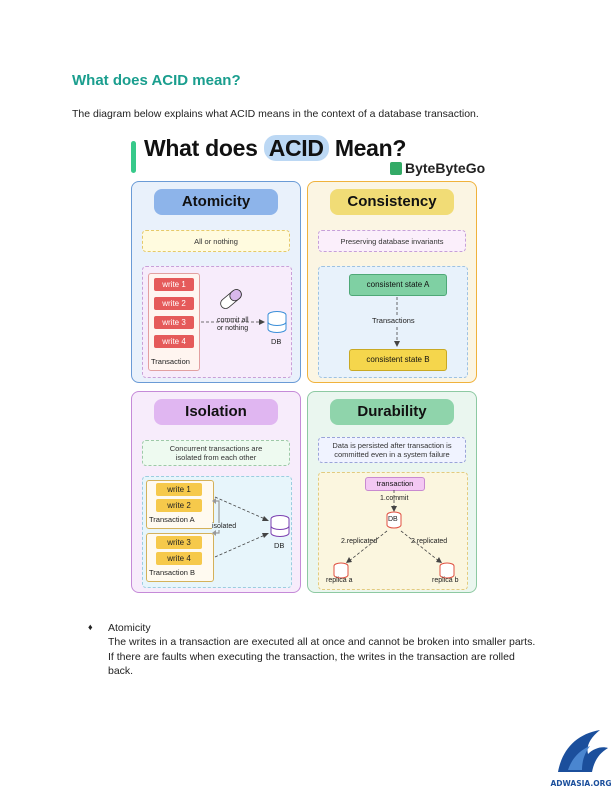 This screenshot has width=612, height=792. Describe the element at coordinates (396, 168) in the screenshot. I see `brand-icon` at that location.